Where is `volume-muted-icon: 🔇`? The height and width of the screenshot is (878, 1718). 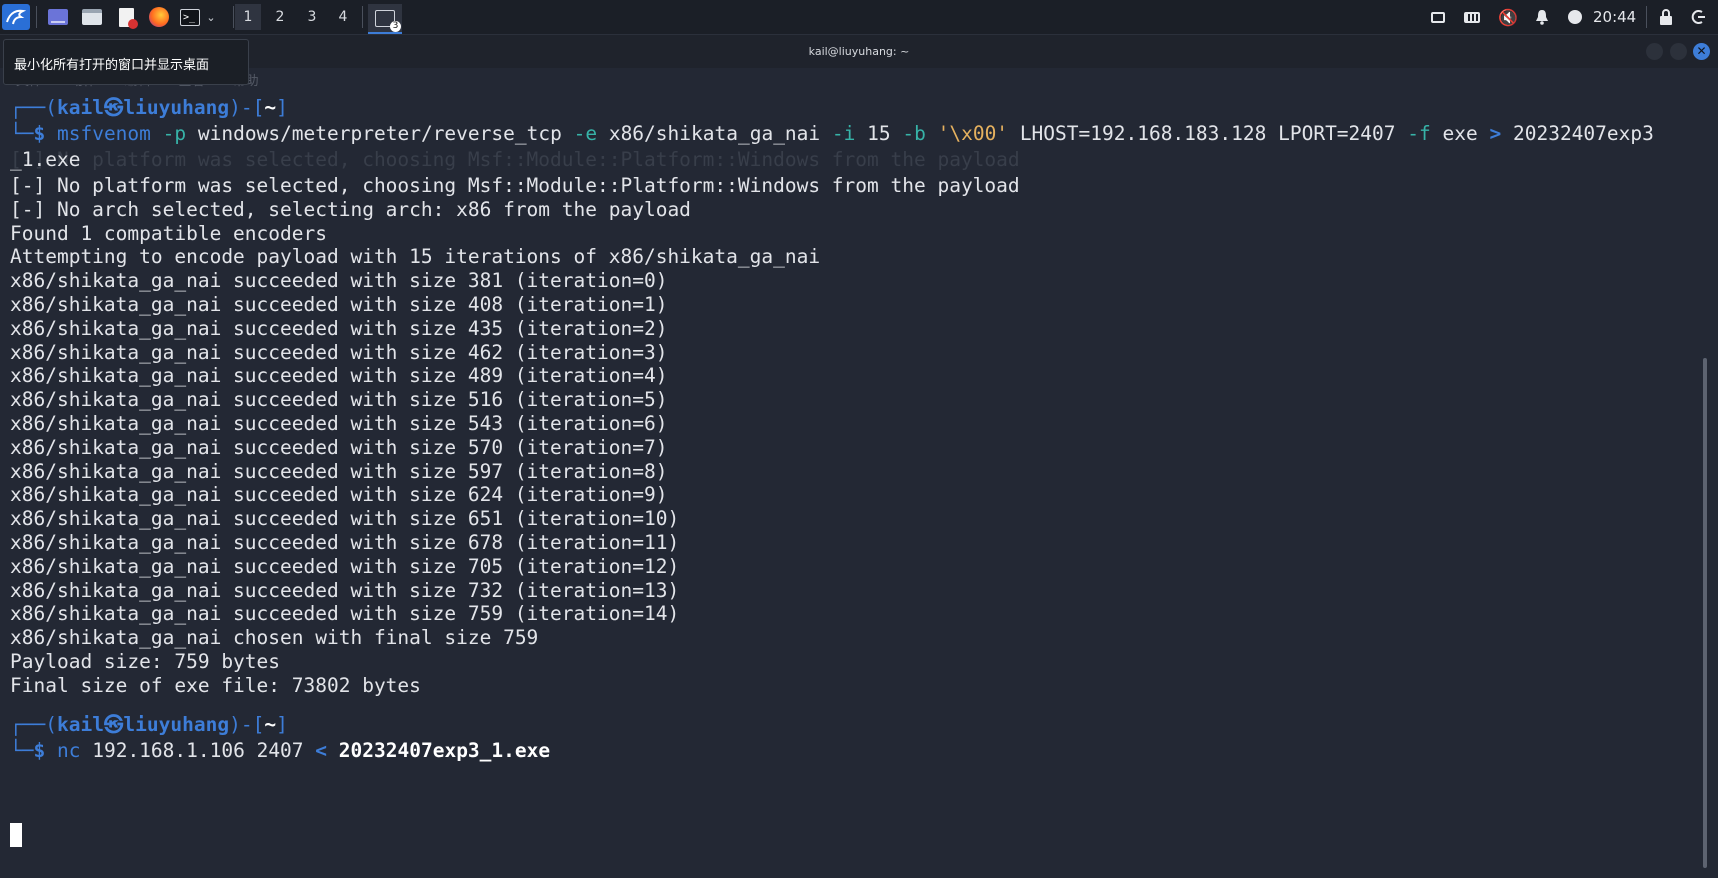
volume-muted-icon: 🔇 is located at coordinates (1508, 17).